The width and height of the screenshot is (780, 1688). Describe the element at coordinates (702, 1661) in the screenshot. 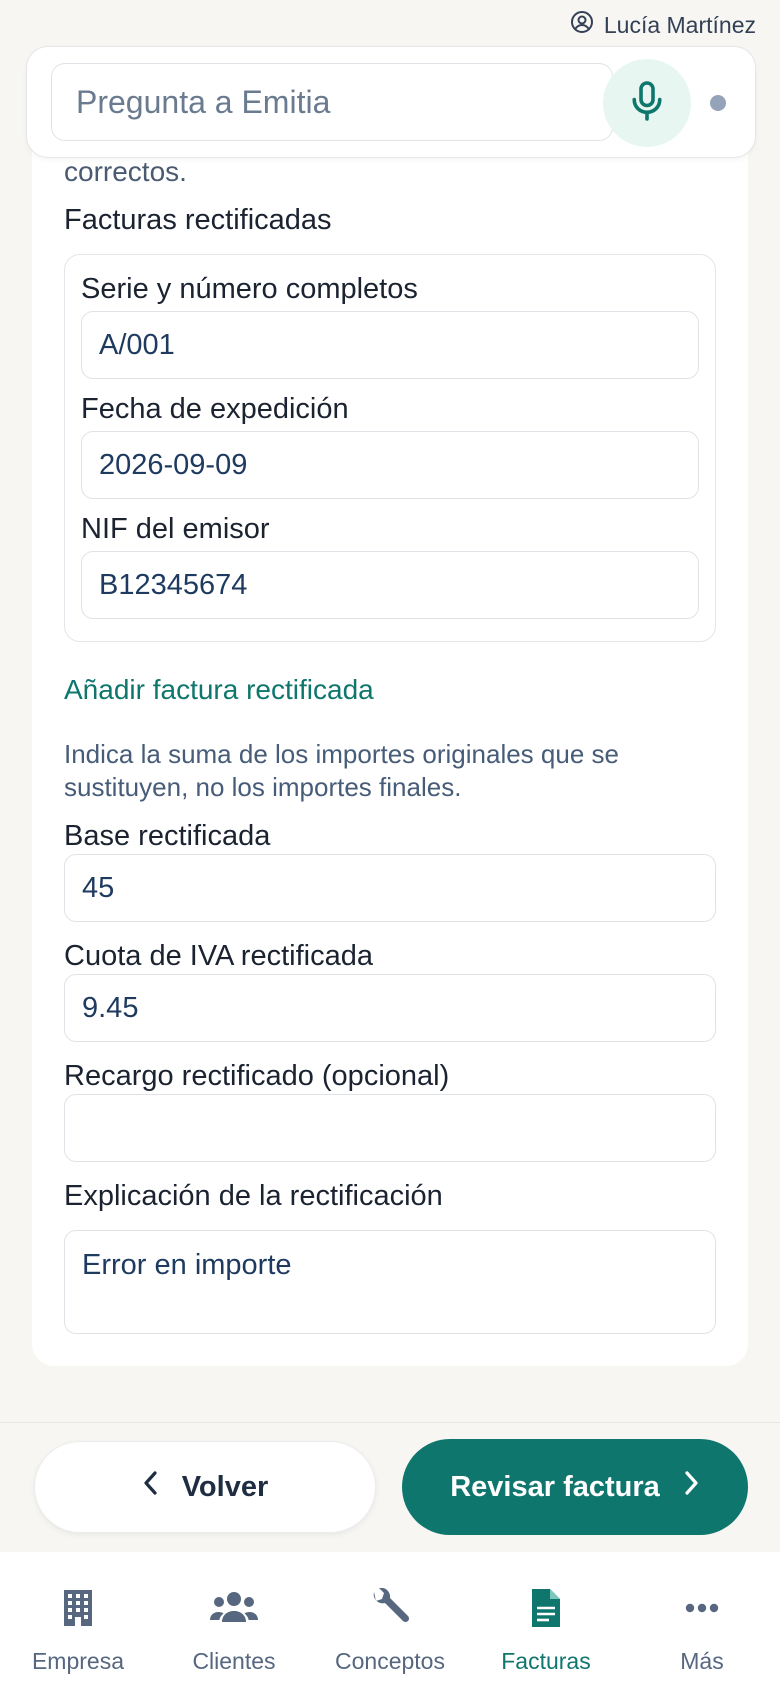

I see `nav-label-mas: Más` at that location.